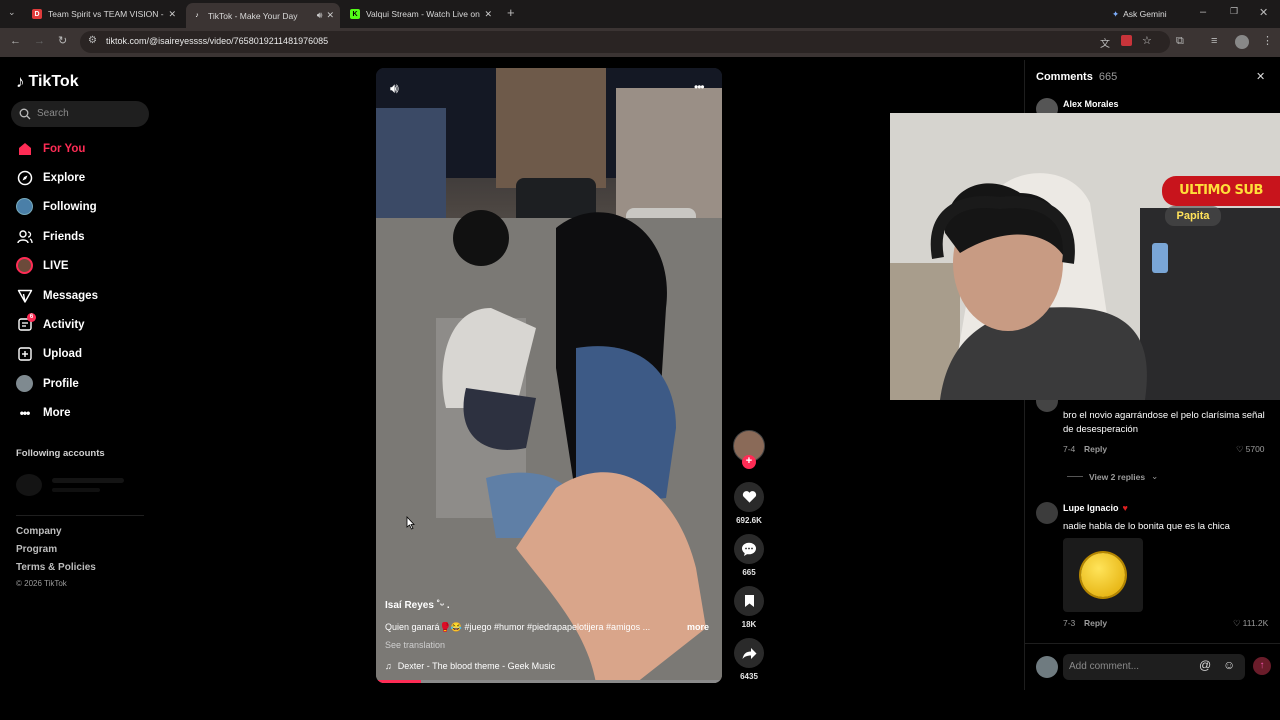  What do you see at coordinates (1116, 13) in the screenshot?
I see `gemini-icon: ✦` at bounding box center [1116, 13].